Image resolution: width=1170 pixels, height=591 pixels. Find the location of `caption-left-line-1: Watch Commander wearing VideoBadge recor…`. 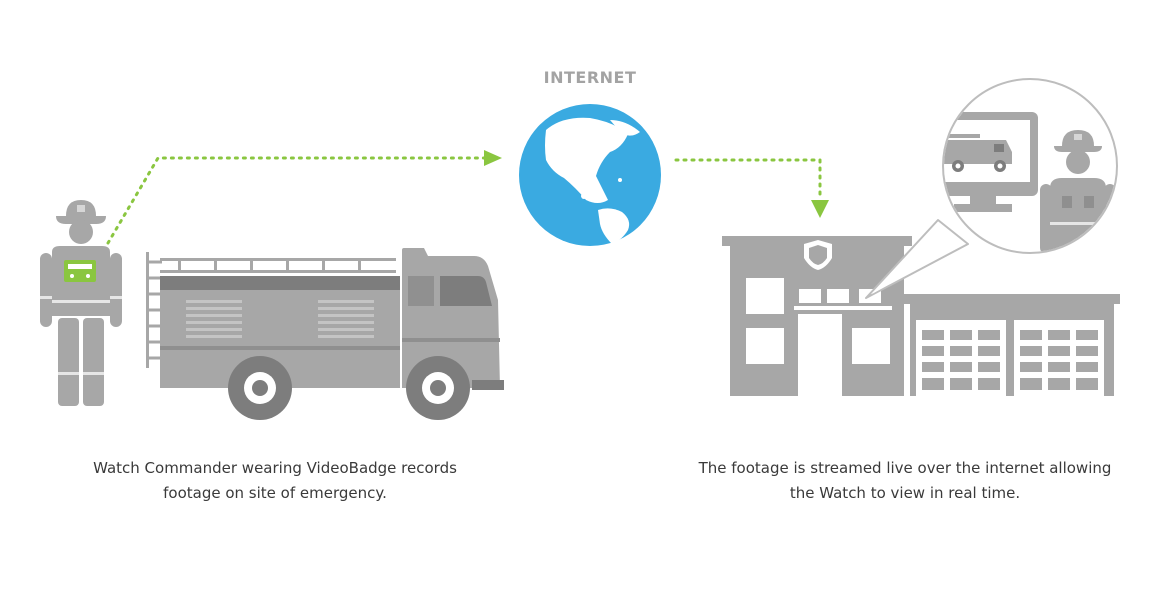

caption-left-line-1: Watch Commander wearing VideoBadge recor… is located at coordinates (275, 468).